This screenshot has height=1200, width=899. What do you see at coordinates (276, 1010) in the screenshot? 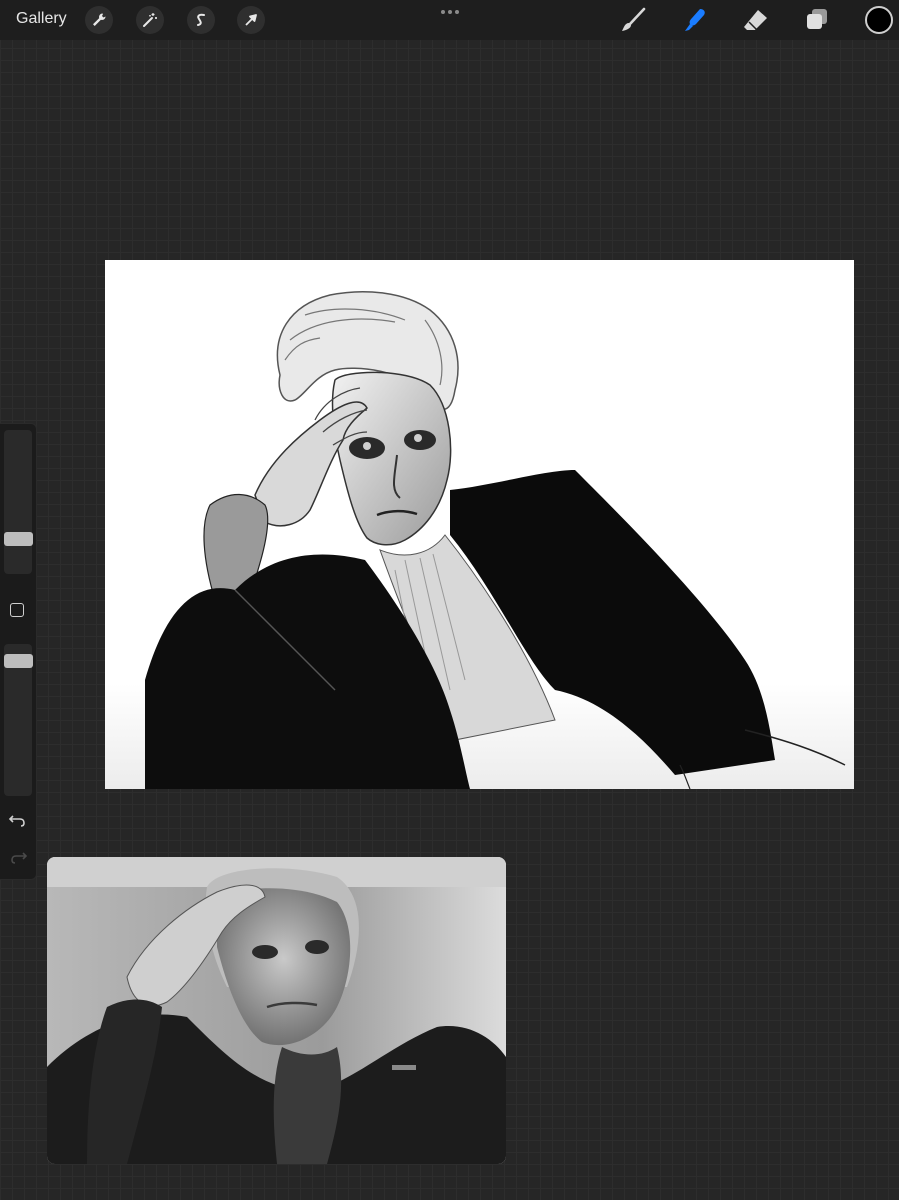
I see `reference-image` at bounding box center [276, 1010].